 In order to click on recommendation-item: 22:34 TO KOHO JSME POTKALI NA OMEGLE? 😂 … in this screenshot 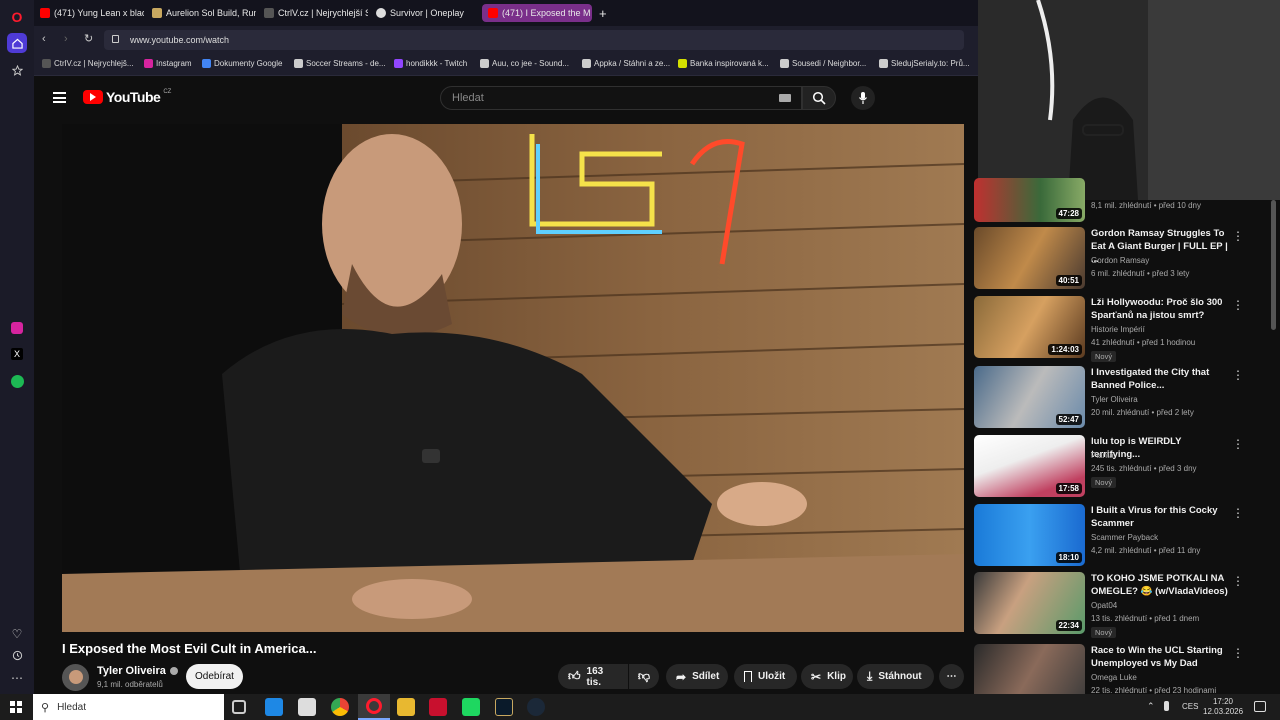, I will do `click(1119, 605)`.